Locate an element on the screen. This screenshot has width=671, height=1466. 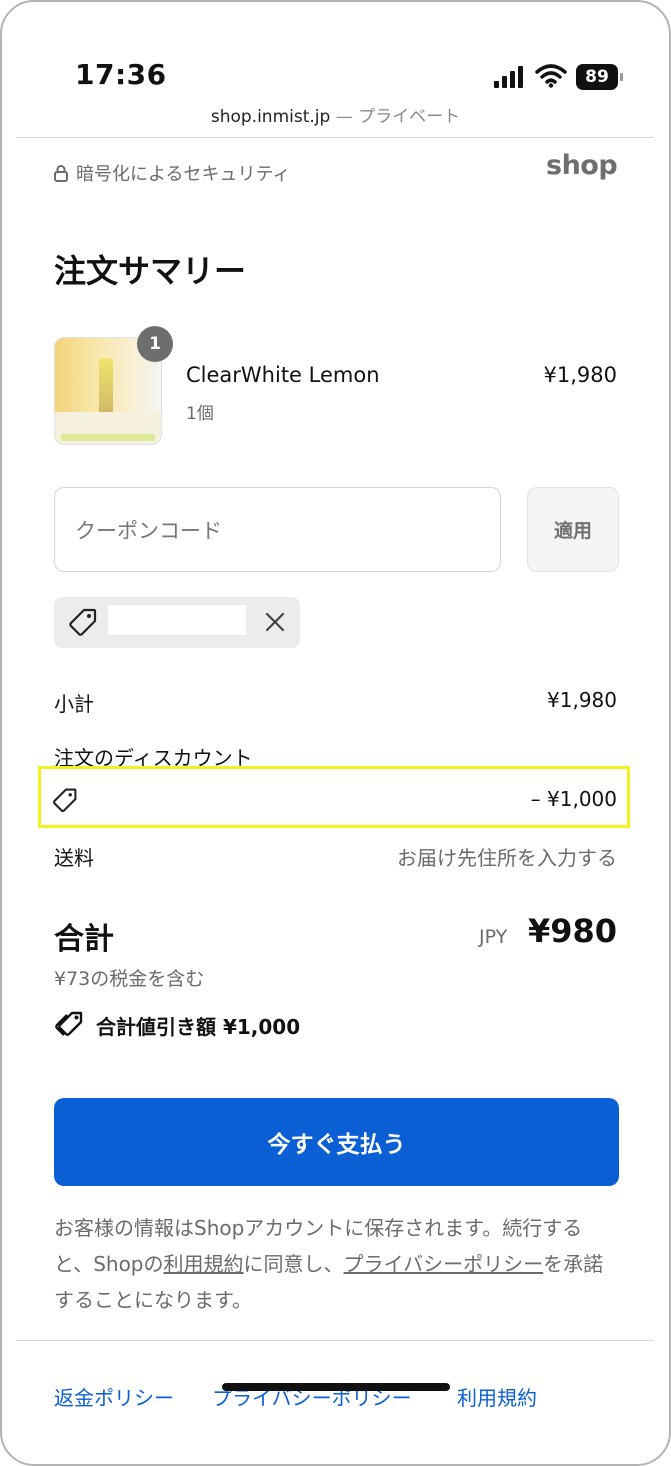
remove-coupon-icon is located at coordinates (275, 622).